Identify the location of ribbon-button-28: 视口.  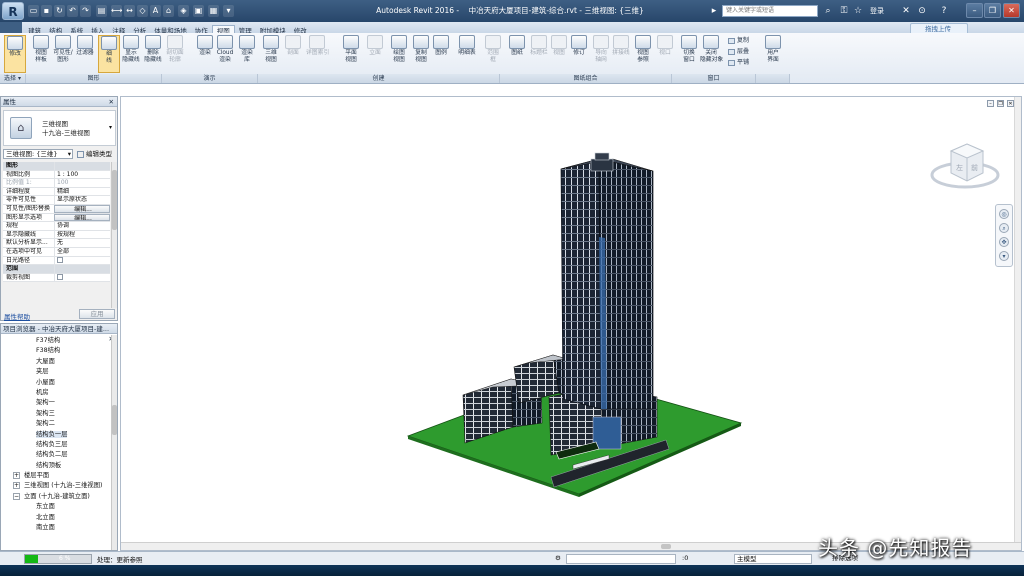
(665, 54).